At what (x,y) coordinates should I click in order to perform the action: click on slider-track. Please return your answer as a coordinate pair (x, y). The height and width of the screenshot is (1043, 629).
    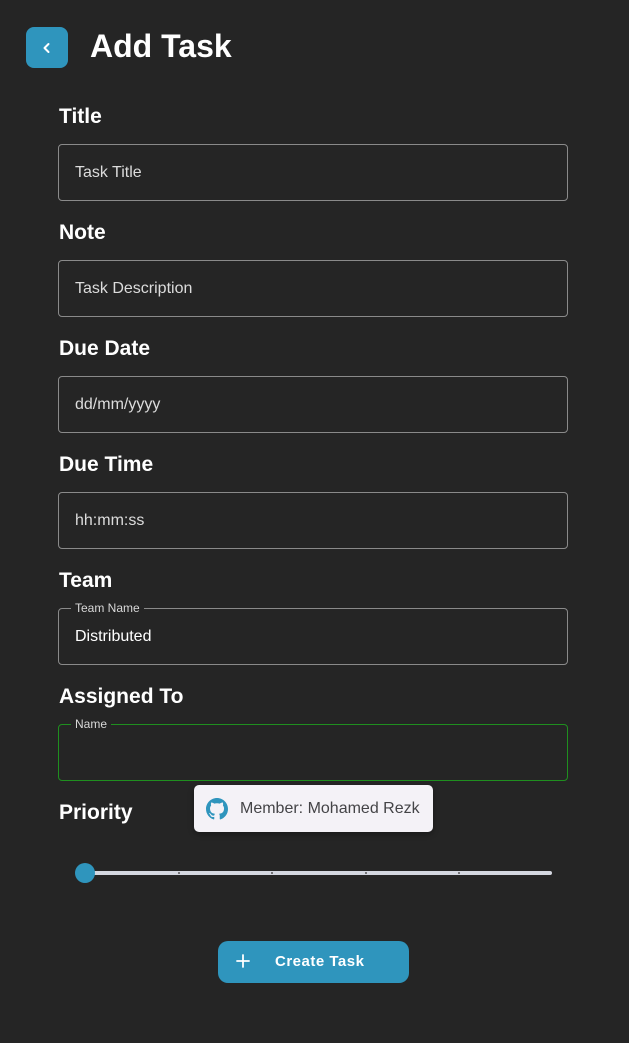
    Looking at the image, I should click on (318, 873).